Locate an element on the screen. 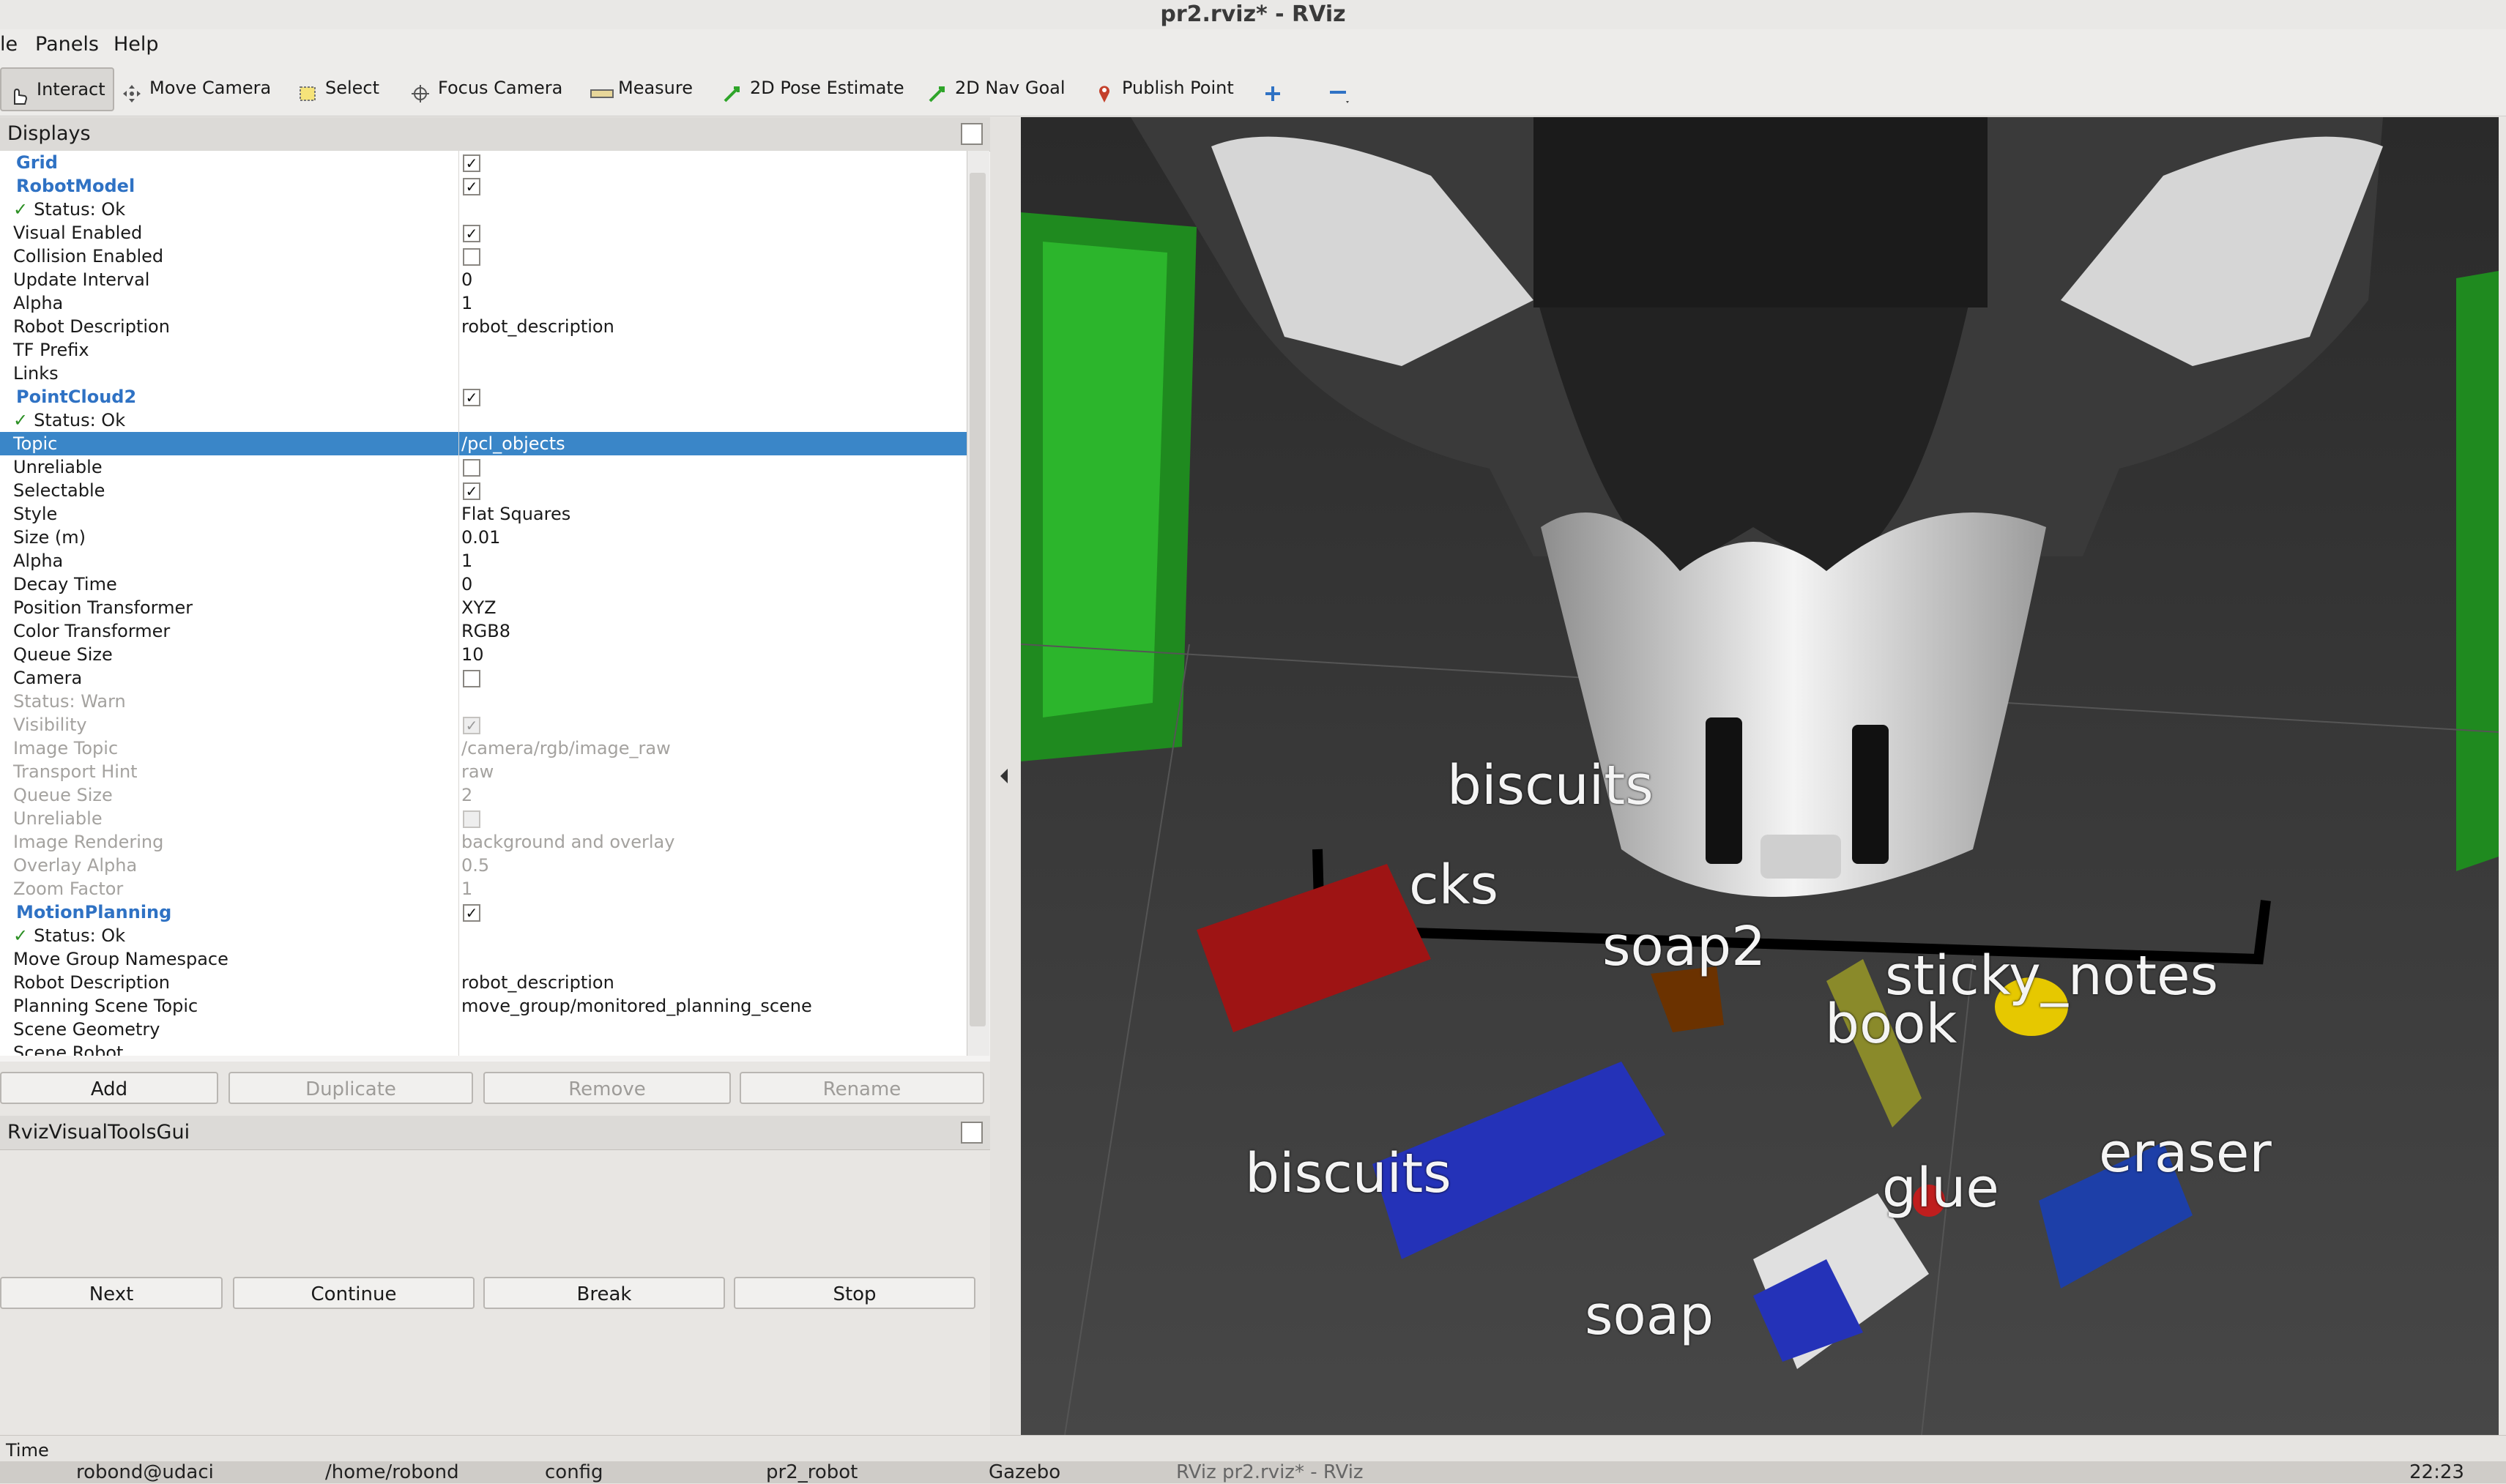 The height and width of the screenshot is (1484, 2506). property-value: background and overlay is located at coordinates (567, 842).